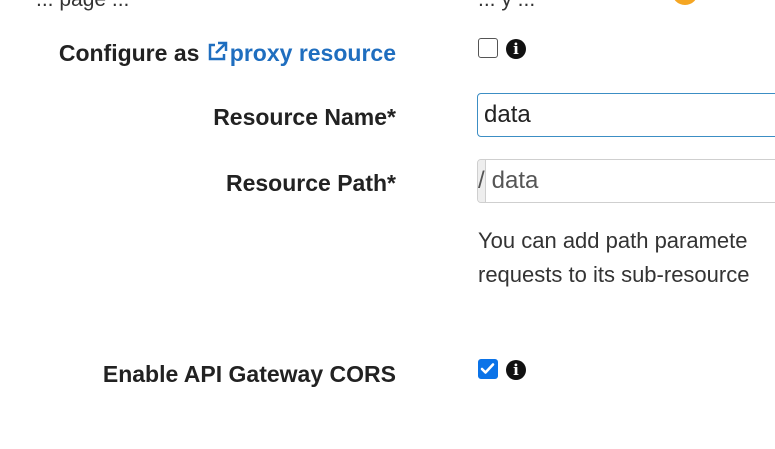 This screenshot has height=449, width=775. What do you see at coordinates (630, 181) in the screenshot?
I see `resource-path-input` at bounding box center [630, 181].